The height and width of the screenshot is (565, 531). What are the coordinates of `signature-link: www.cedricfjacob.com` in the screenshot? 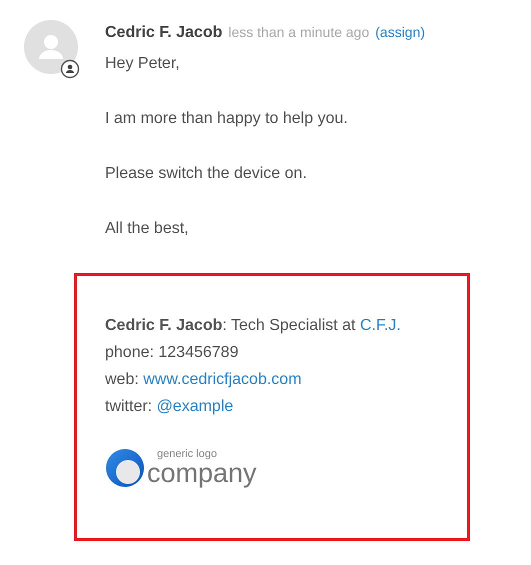 It's located at (222, 379).